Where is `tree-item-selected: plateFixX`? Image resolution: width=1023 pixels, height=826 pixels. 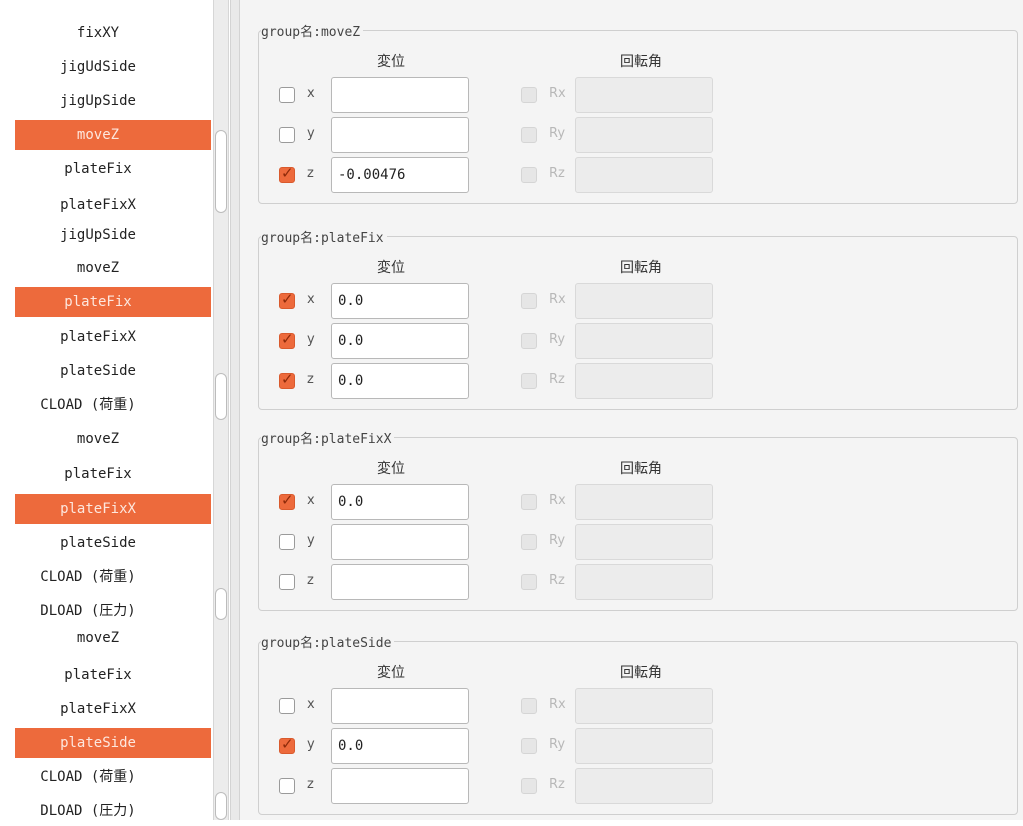
tree-item-selected: plateFixX is located at coordinates (113, 509).